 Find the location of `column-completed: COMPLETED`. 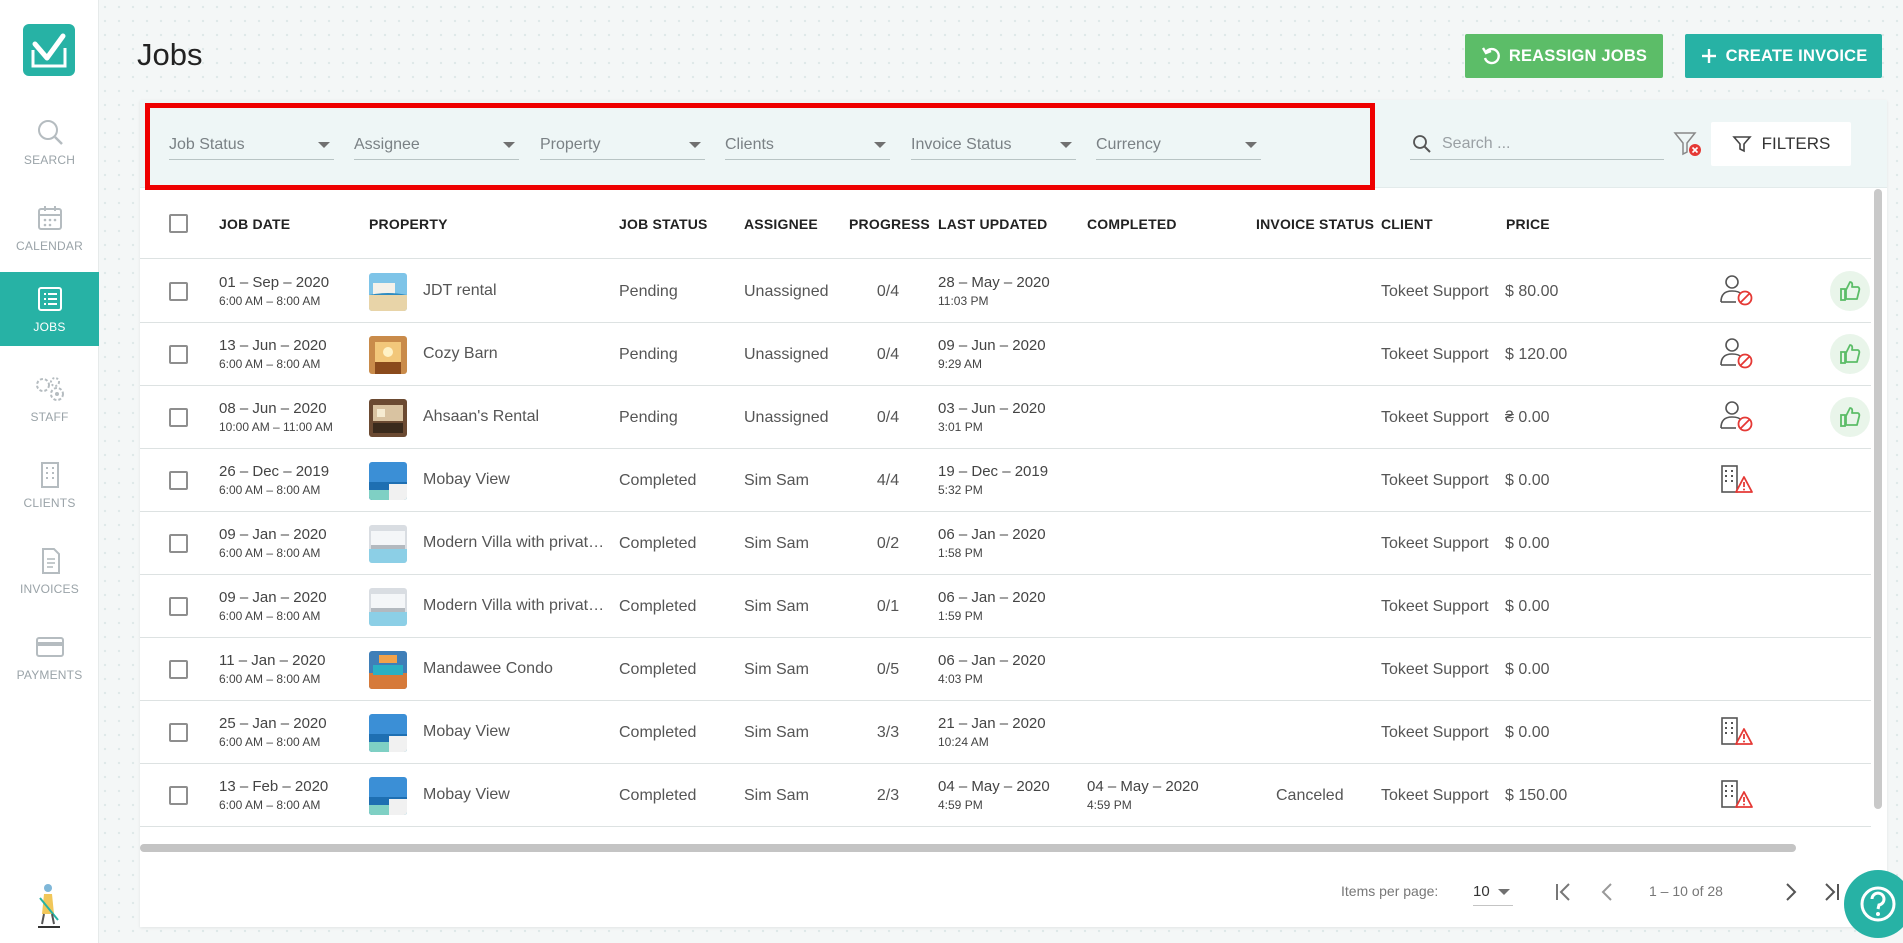

column-completed: COMPLETED is located at coordinates (1132, 224).